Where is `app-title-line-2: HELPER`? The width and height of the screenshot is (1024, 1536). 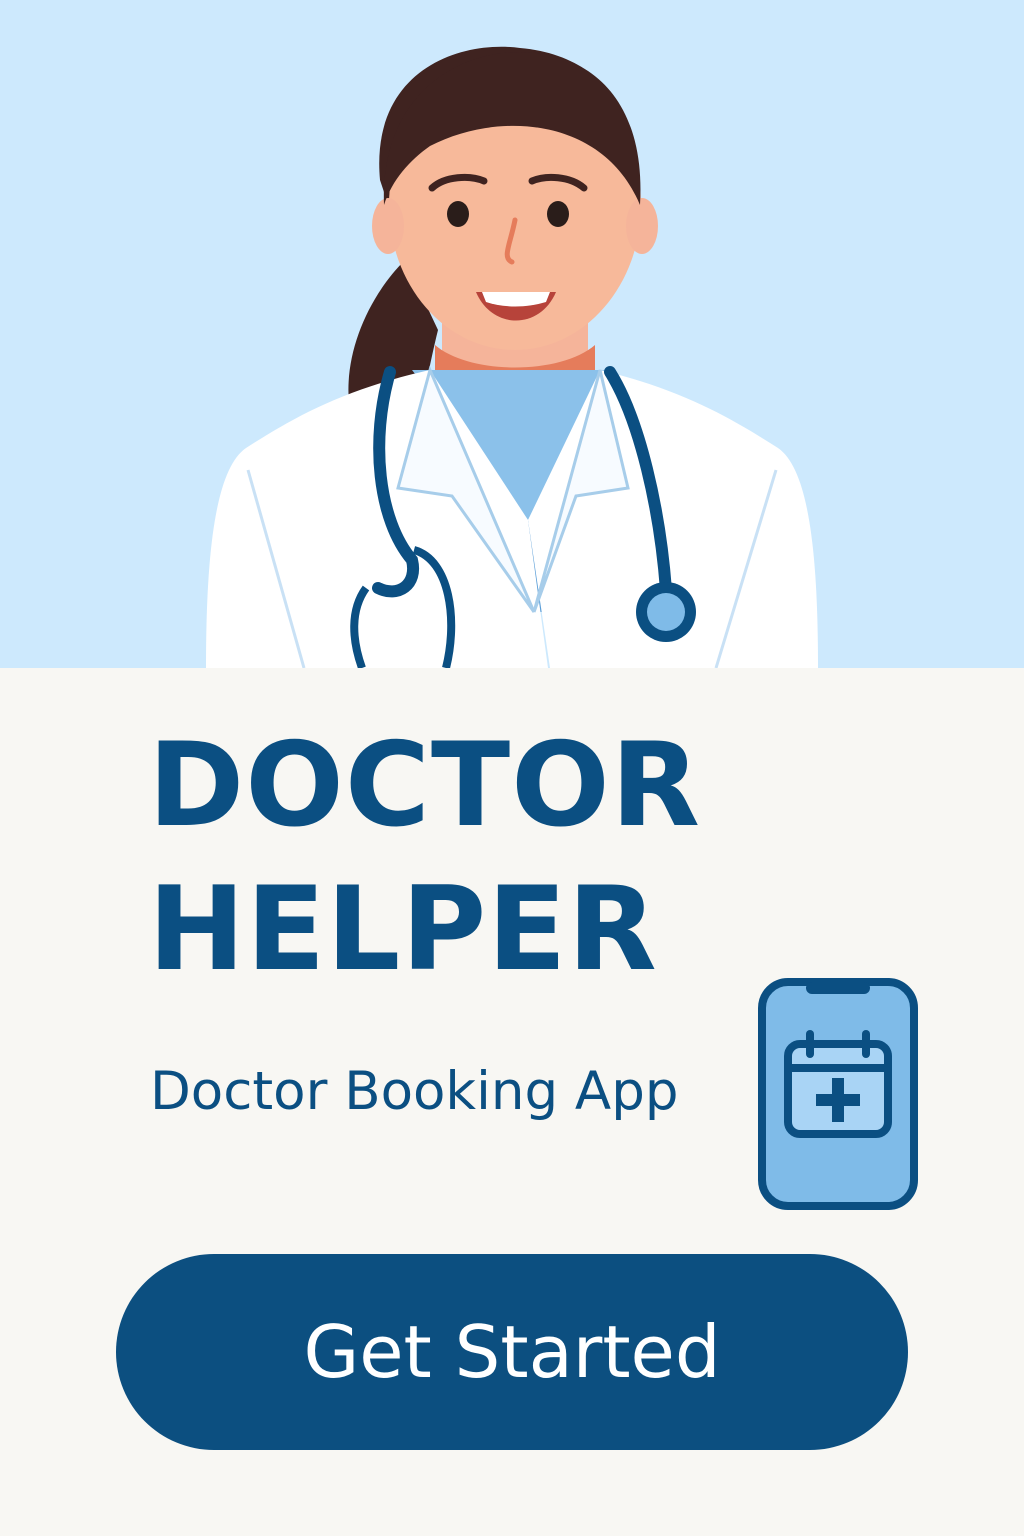
app-title-line-2: HELPER is located at coordinates (403, 929).